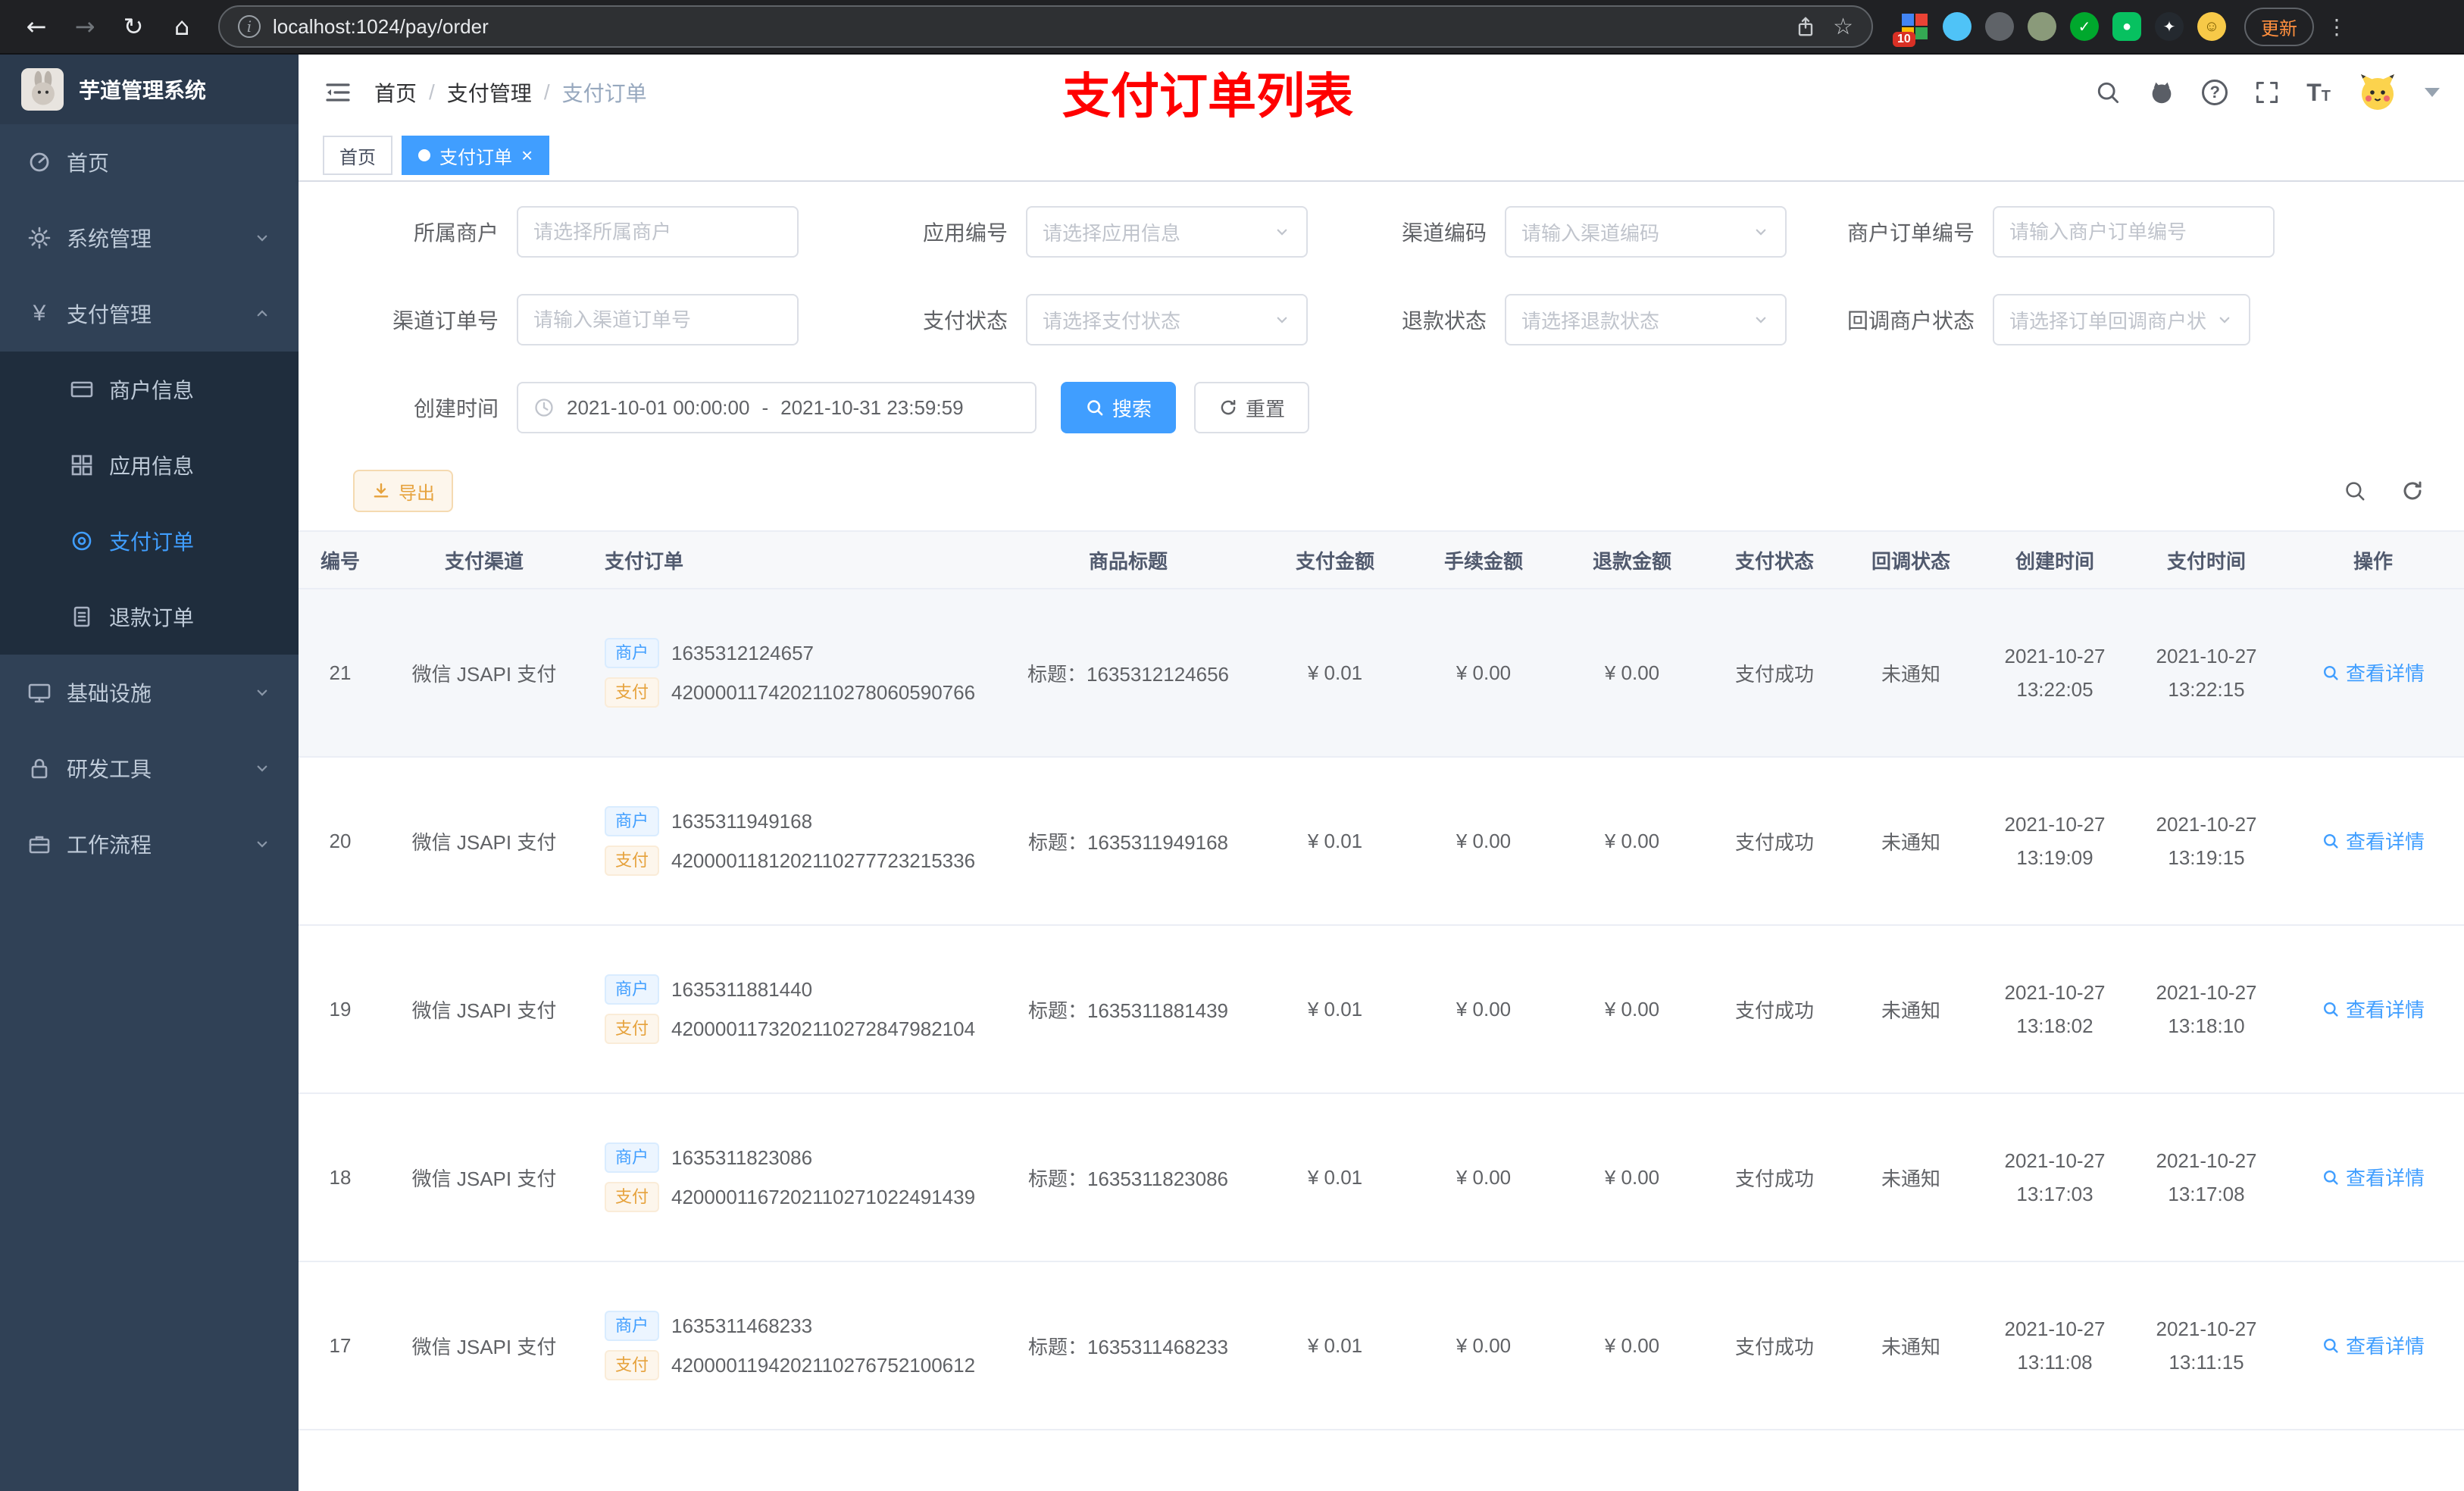 The height and width of the screenshot is (1491, 2464). Describe the element at coordinates (2373, 559) in the screenshot. I see `col-header-actions: 操作` at that location.